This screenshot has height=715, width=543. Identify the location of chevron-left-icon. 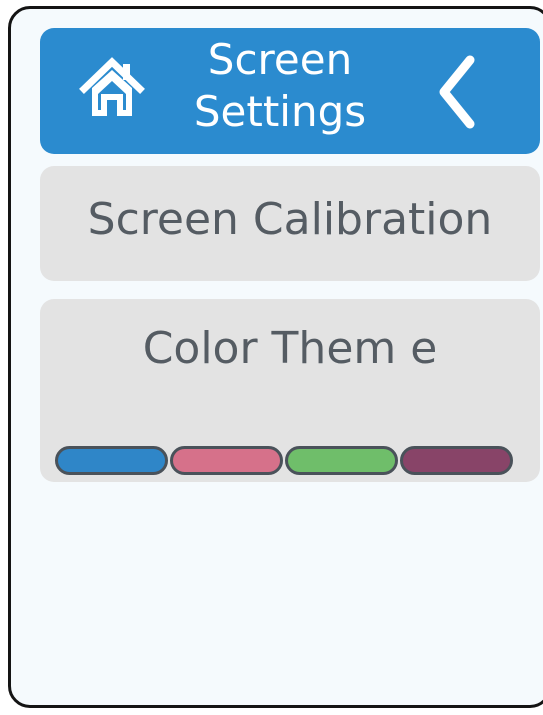
(457, 92).